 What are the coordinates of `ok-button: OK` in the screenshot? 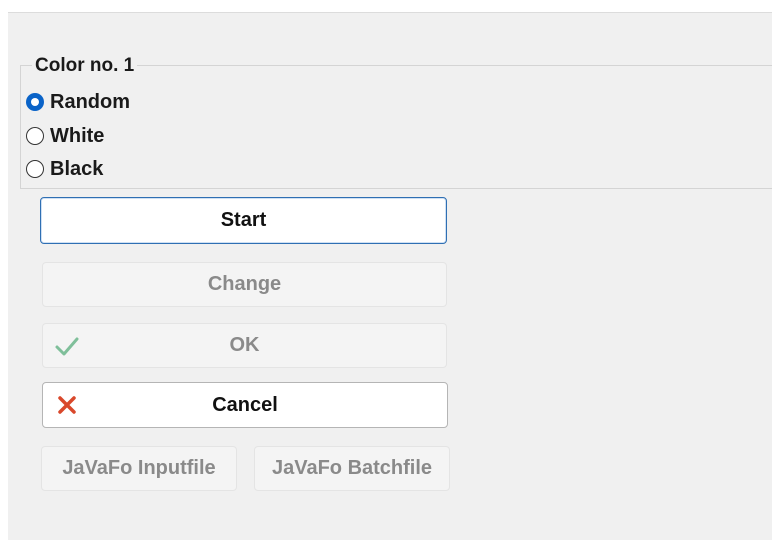 It's located at (244, 345).